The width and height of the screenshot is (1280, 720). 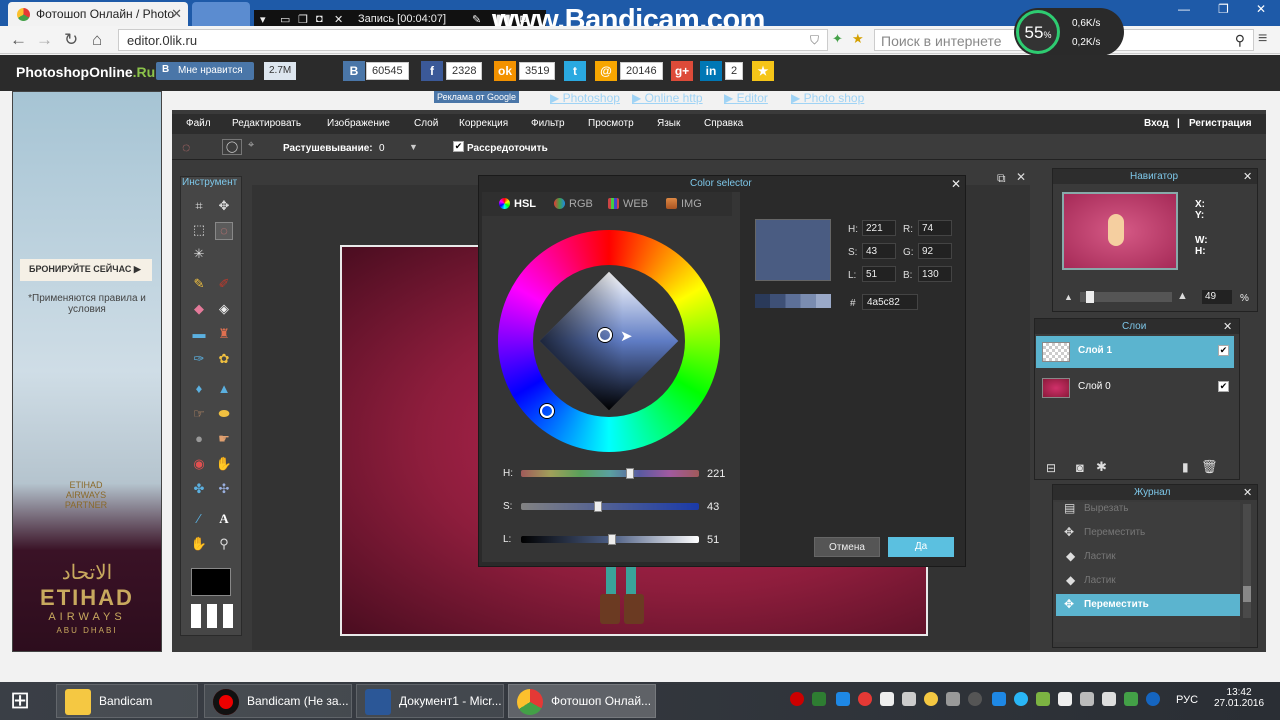 What do you see at coordinates (935, 228) in the screenshot?
I see `field-r-input: 74` at bounding box center [935, 228].